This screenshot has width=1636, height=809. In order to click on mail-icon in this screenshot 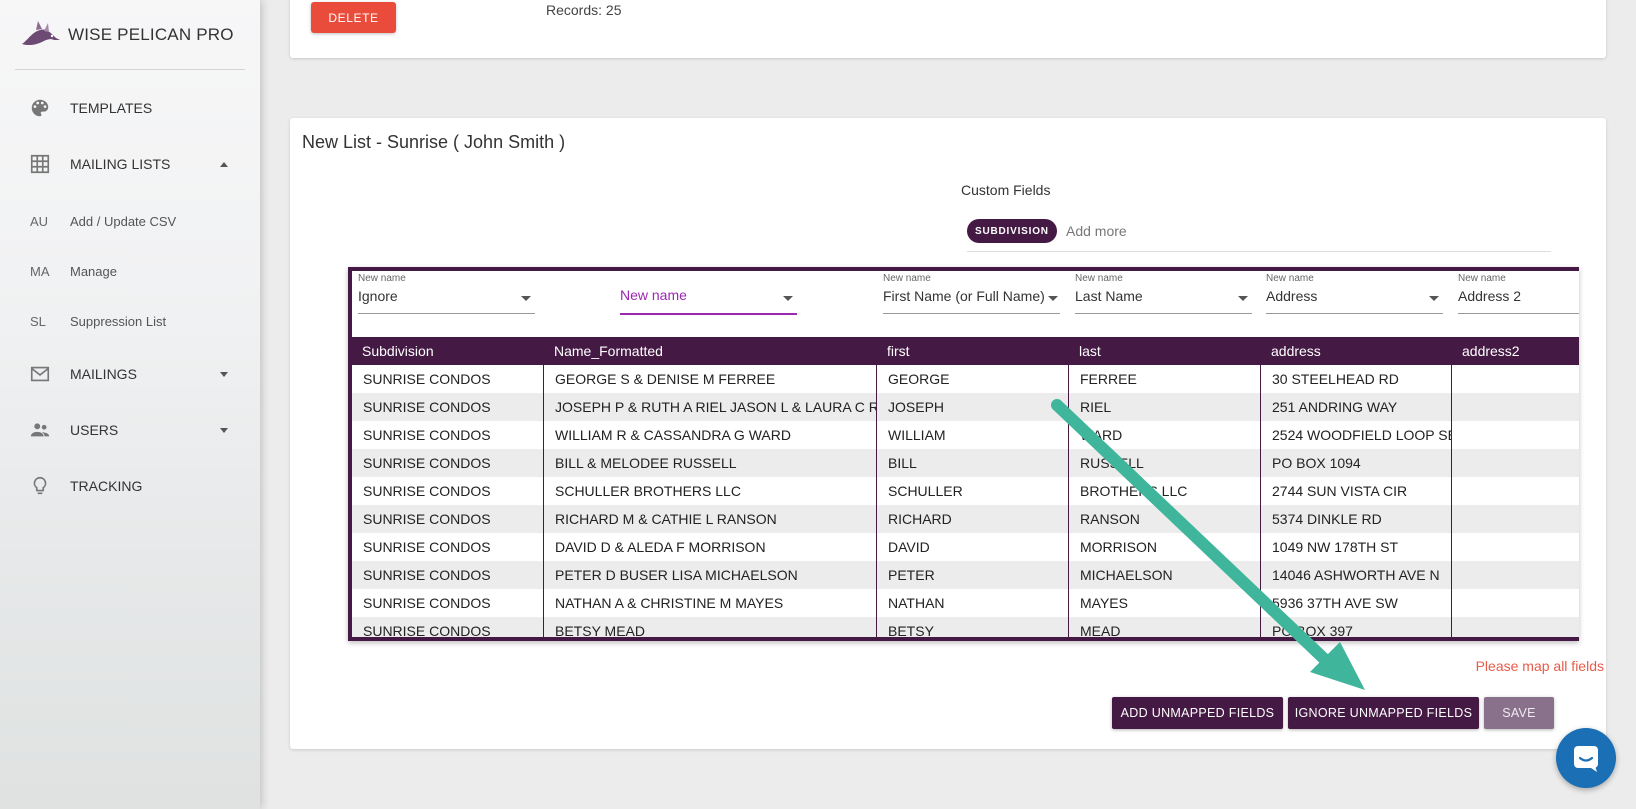, I will do `click(40, 374)`.